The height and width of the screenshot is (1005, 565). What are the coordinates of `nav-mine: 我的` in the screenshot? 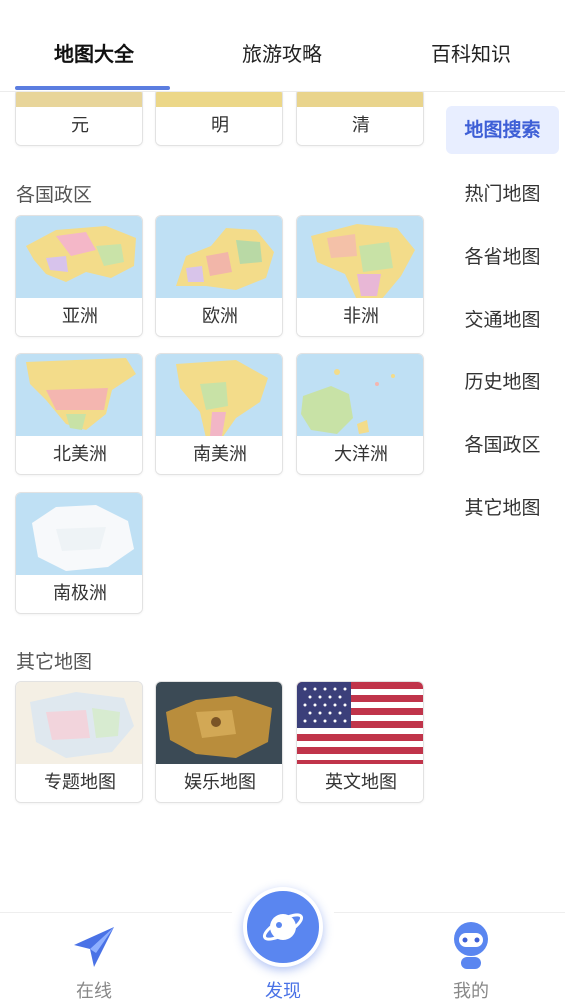 It's located at (471, 959).